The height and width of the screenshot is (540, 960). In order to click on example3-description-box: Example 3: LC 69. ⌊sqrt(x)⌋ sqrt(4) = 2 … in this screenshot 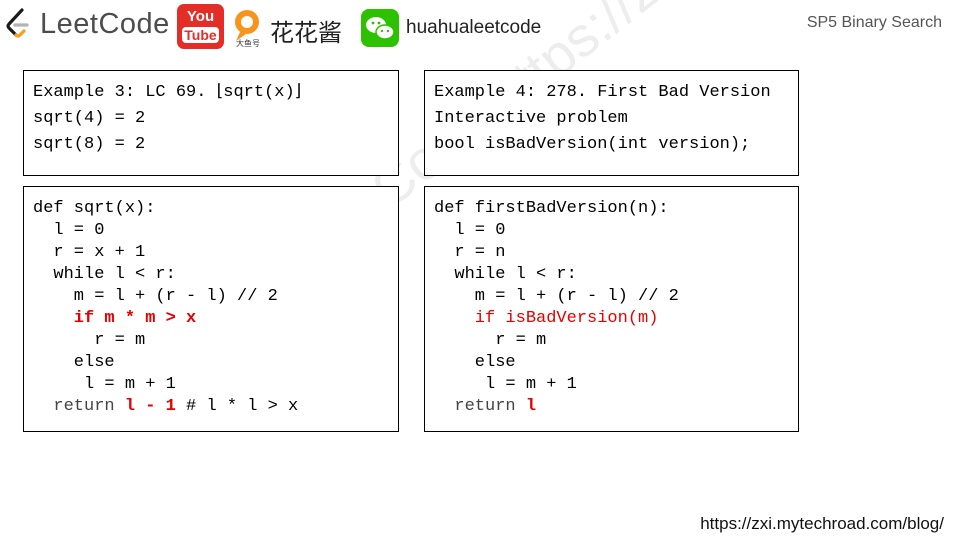, I will do `click(211, 123)`.